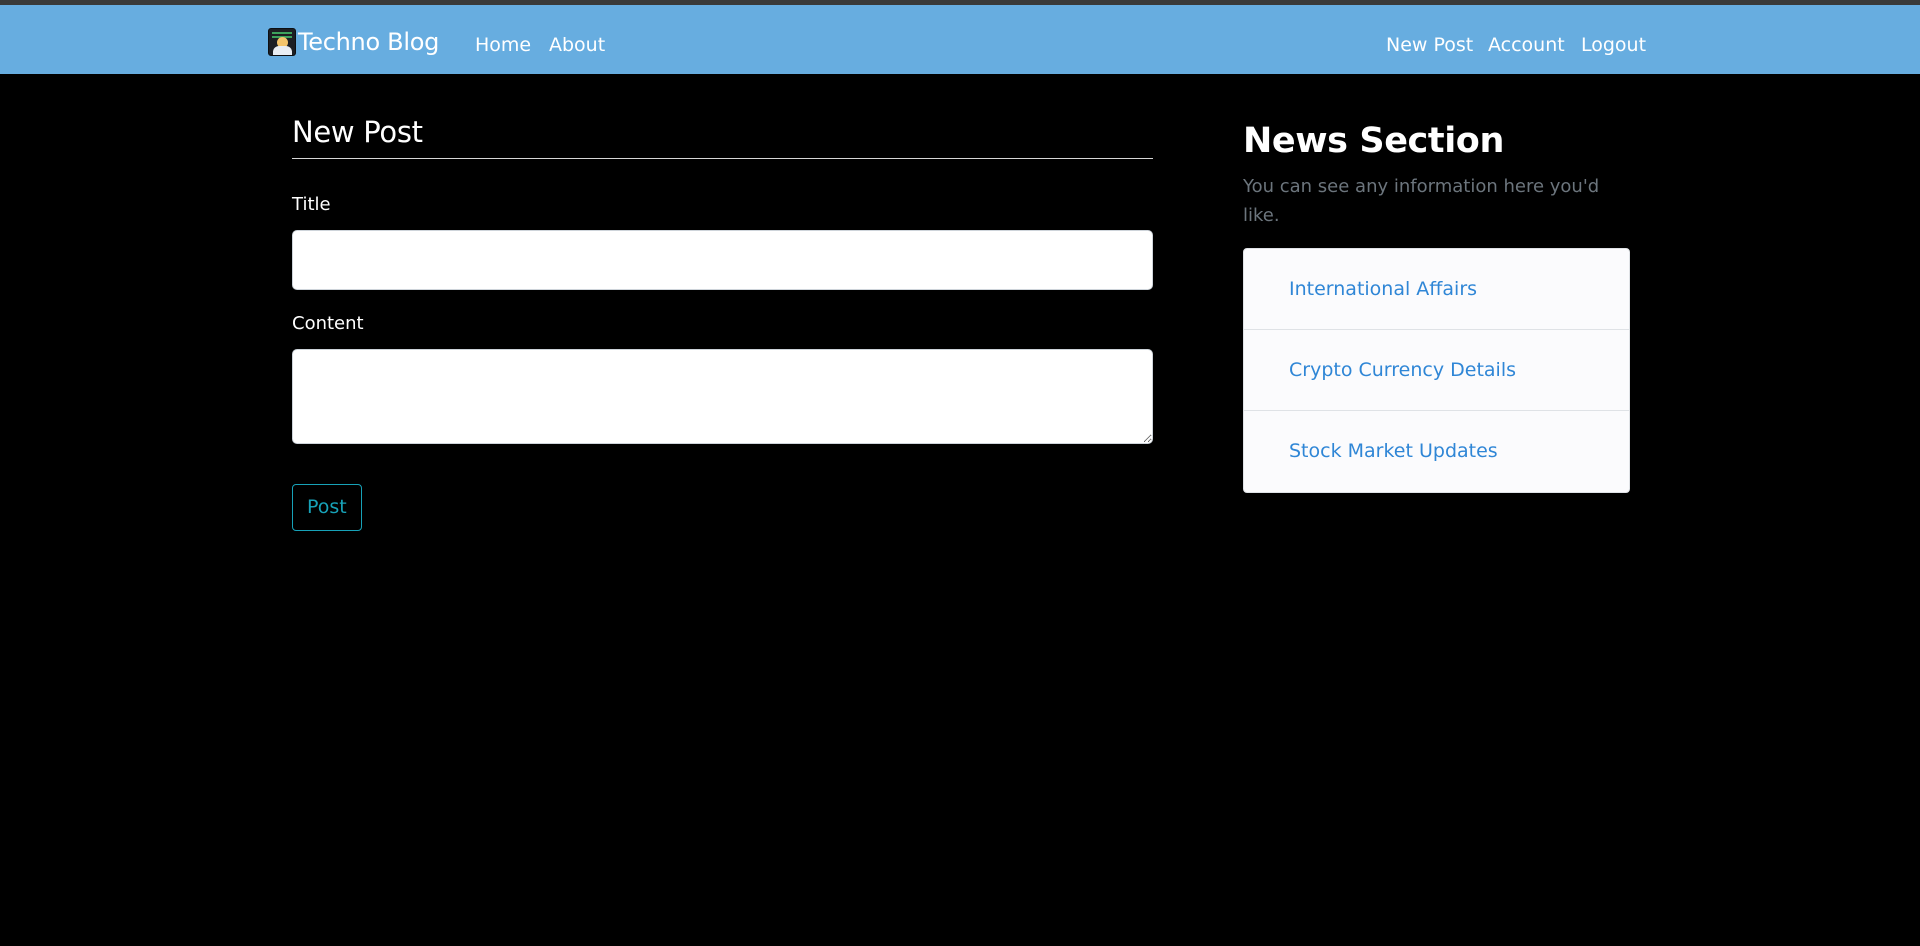 This screenshot has height=946, width=1920. I want to click on developer-avatar-icon, so click(282, 42).